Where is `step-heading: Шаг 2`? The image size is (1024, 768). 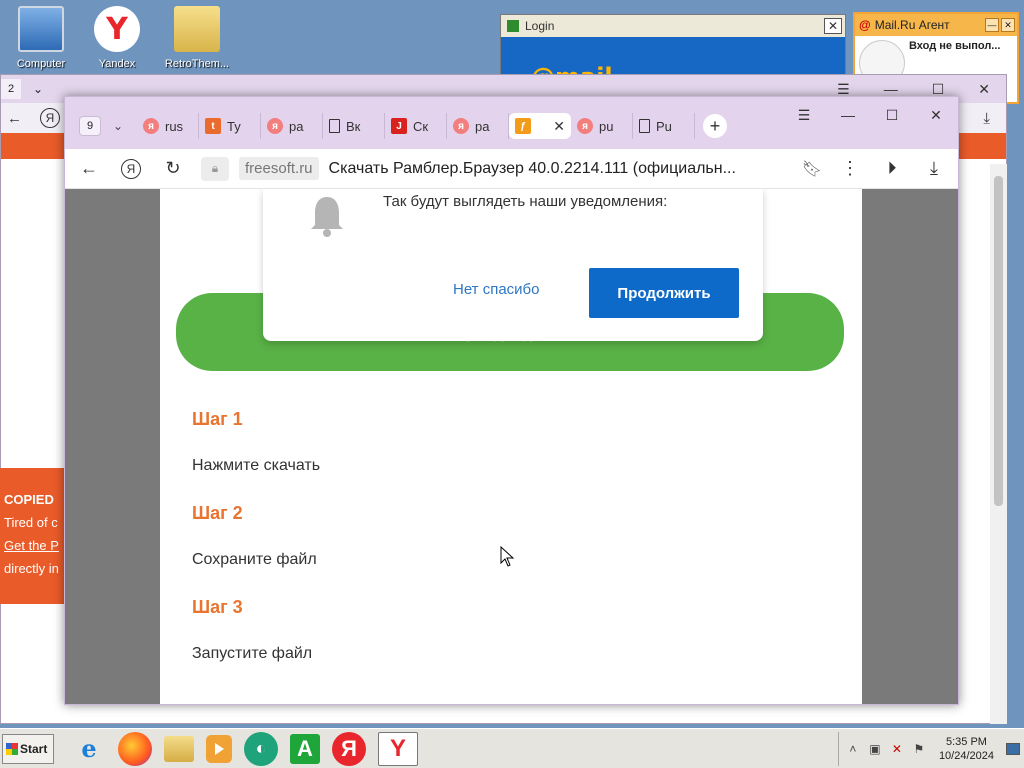
step-heading: Шаг 2 is located at coordinates (217, 513).